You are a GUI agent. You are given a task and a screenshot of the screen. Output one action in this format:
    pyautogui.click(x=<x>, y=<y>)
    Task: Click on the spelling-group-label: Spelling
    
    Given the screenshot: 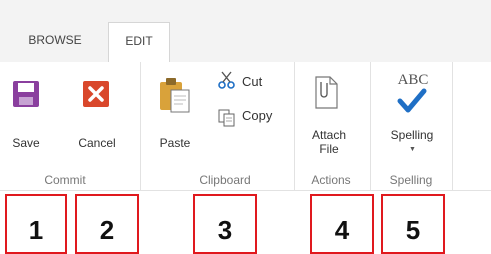 What is the action you would take?
    pyautogui.click(x=411, y=180)
    